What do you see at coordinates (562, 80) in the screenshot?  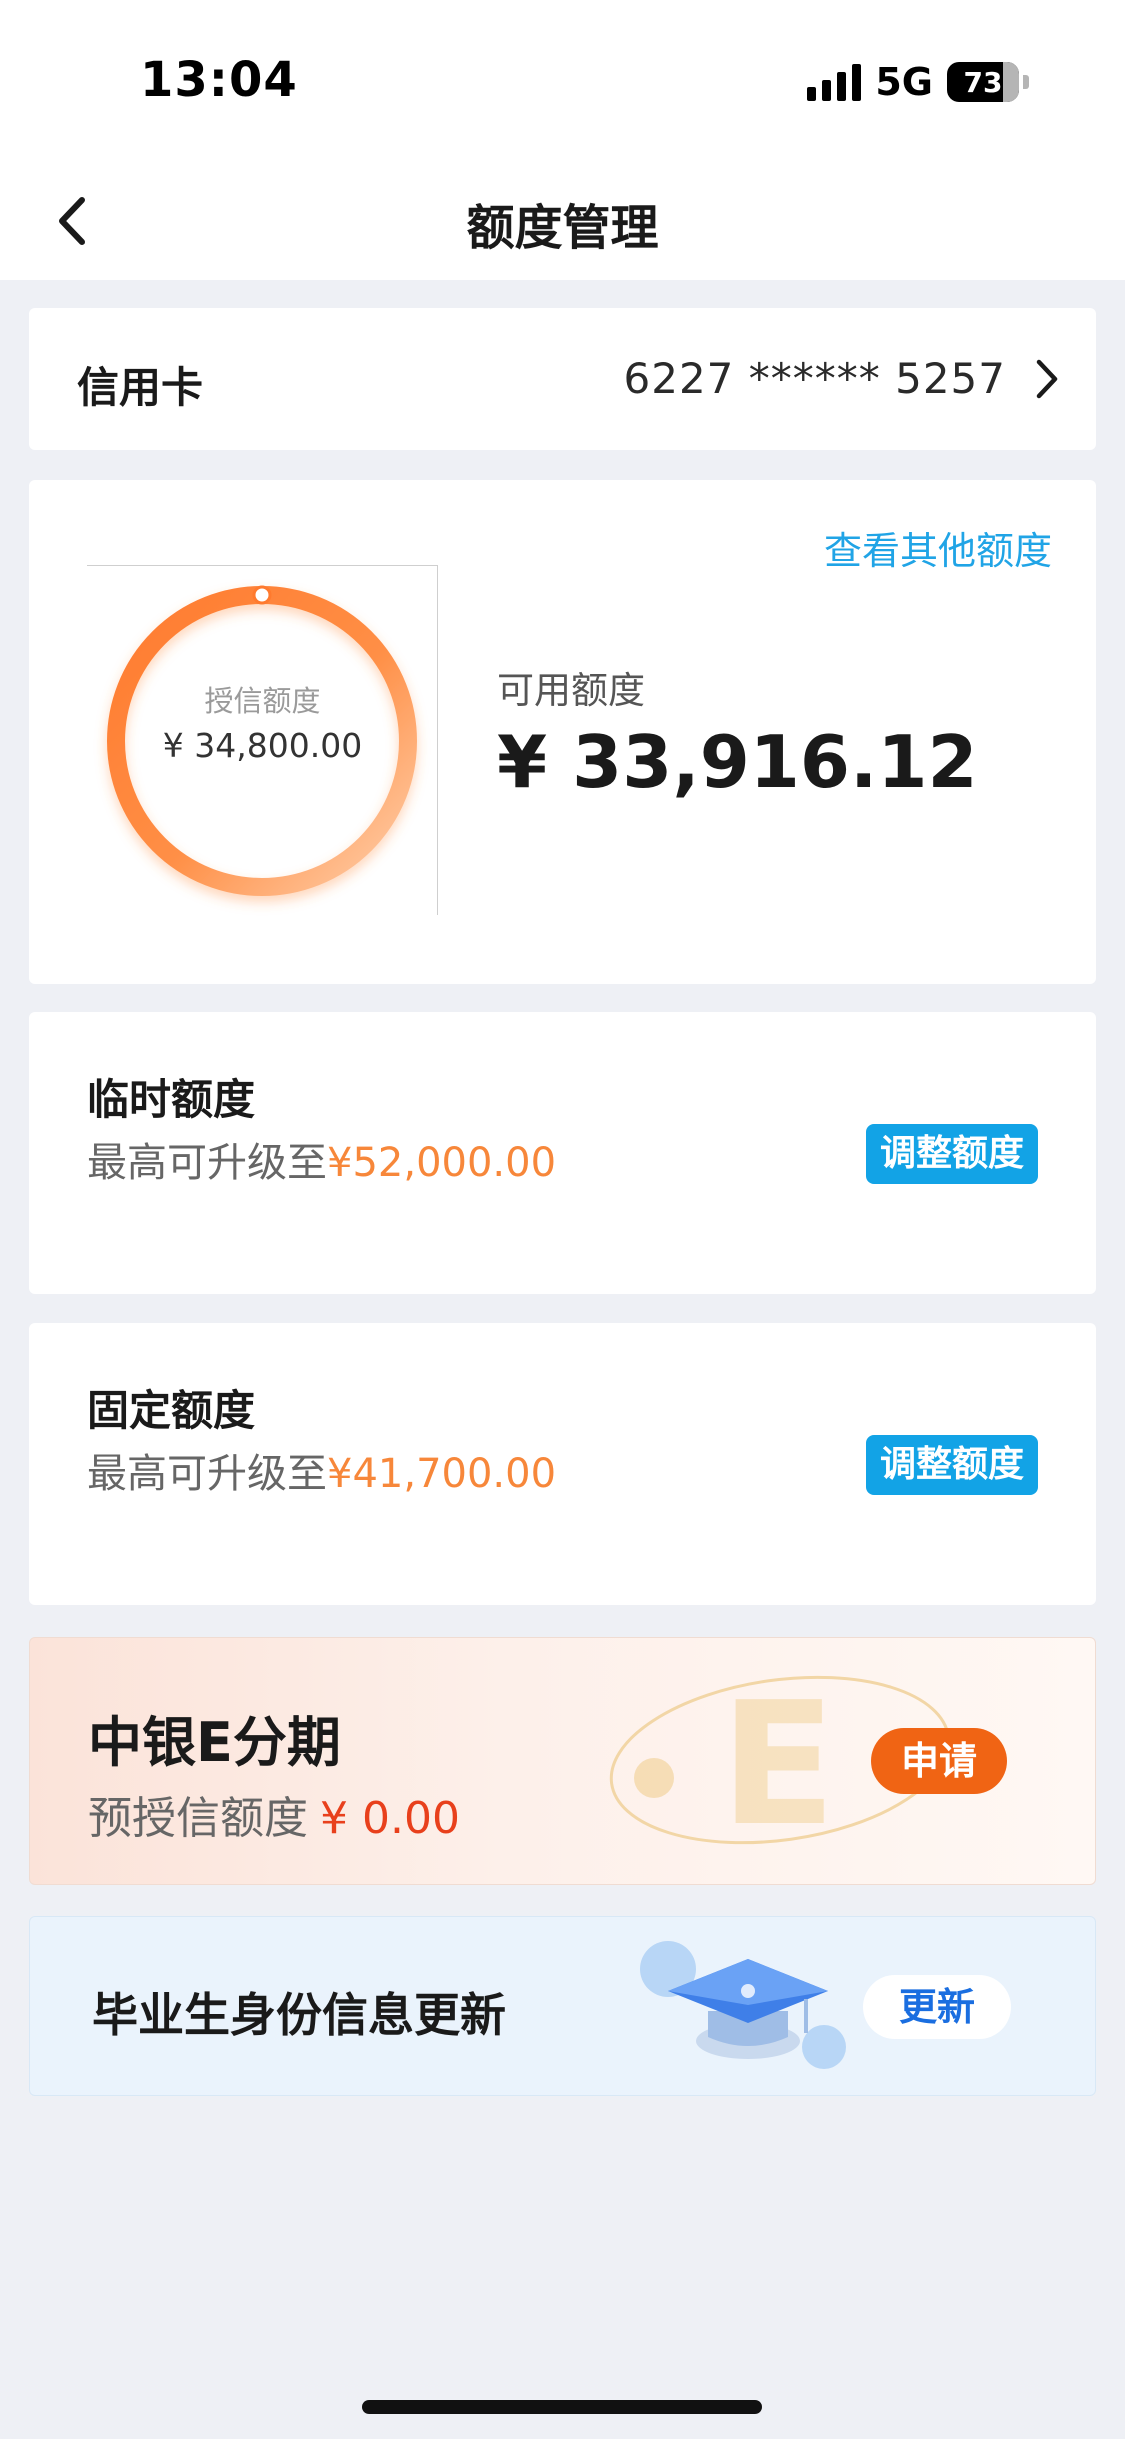 I see `status-bar: 13:04 5G 73` at bounding box center [562, 80].